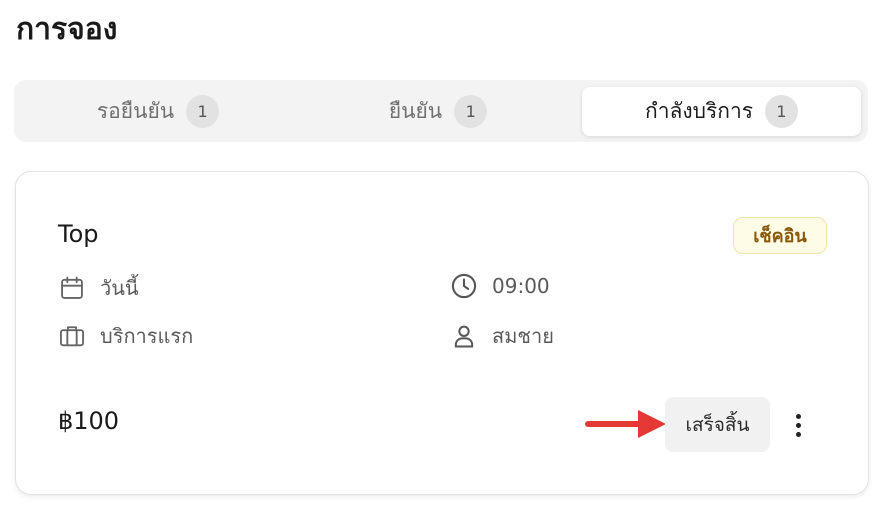  Describe the element at coordinates (625, 424) in the screenshot. I see `red-arrow-icon` at that location.